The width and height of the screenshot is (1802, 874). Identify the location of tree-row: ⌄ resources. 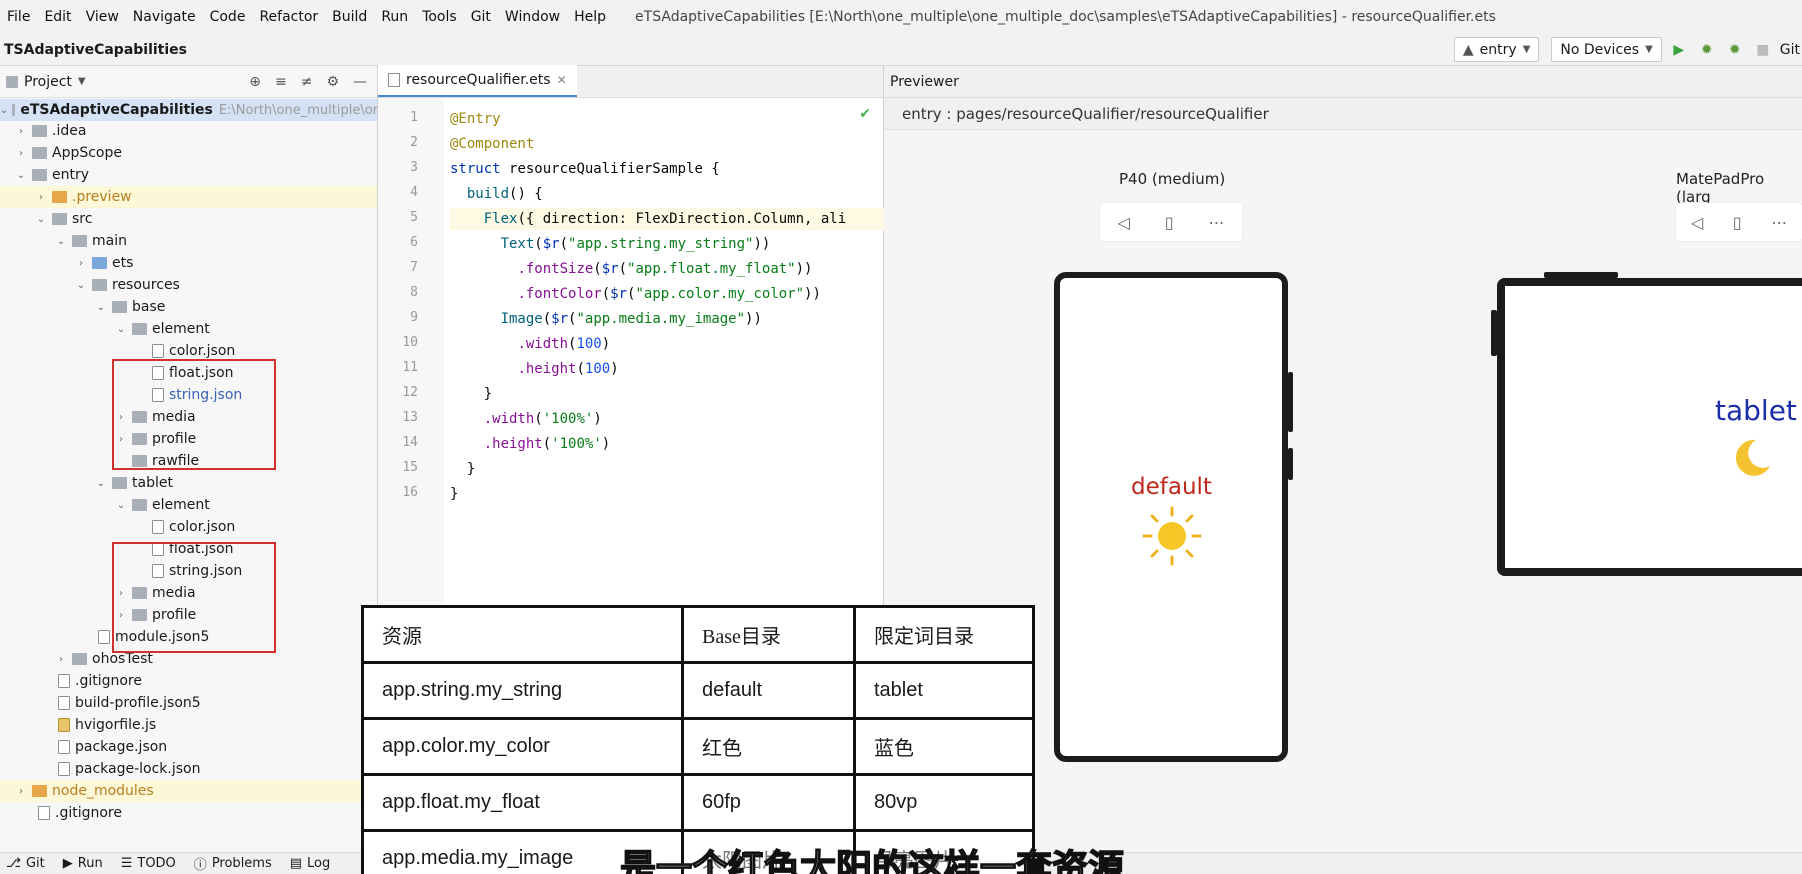
(188, 285).